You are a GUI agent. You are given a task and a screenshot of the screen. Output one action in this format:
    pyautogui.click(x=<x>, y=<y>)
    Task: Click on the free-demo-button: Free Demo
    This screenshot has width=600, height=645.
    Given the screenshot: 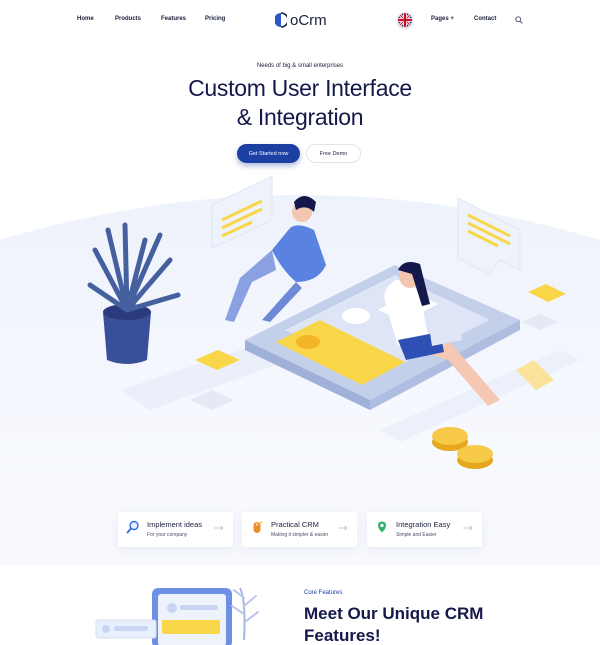 What is the action you would take?
    pyautogui.click(x=333, y=153)
    